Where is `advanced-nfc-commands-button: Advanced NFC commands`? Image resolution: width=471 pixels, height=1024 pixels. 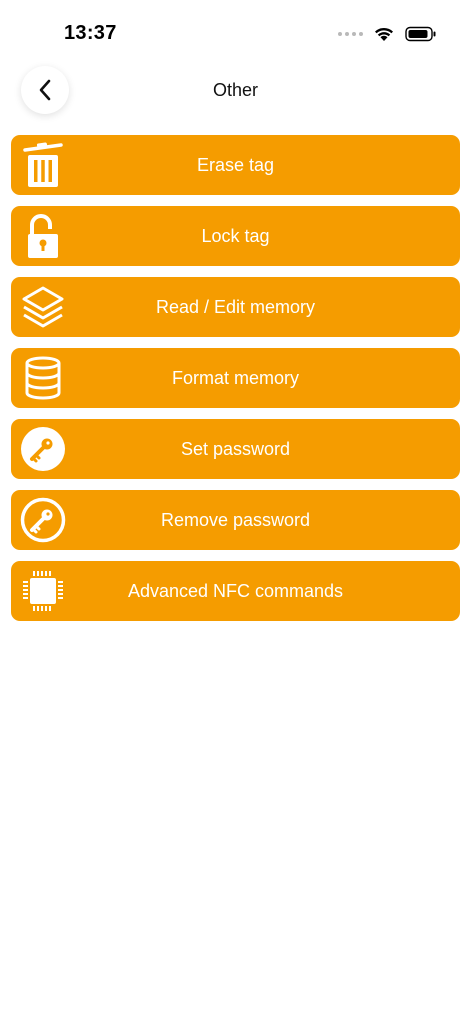 advanced-nfc-commands-button: Advanced NFC commands is located at coordinates (235, 591).